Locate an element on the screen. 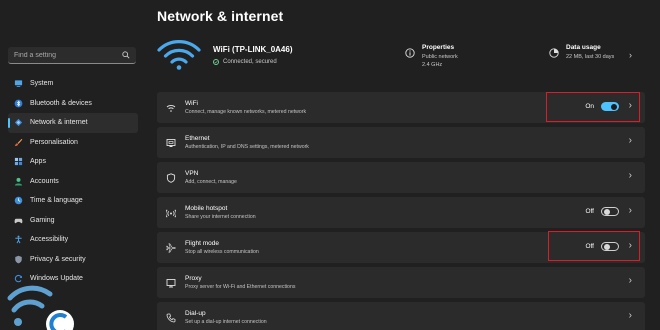  card-title: Flight mode is located at coordinates (202, 243).